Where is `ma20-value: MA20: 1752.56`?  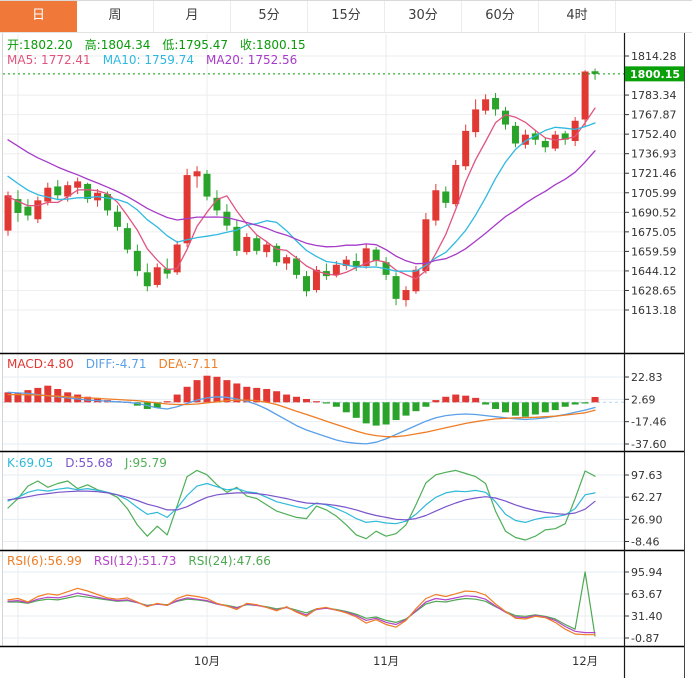 ma20-value: MA20: 1752.56 is located at coordinates (252, 60).